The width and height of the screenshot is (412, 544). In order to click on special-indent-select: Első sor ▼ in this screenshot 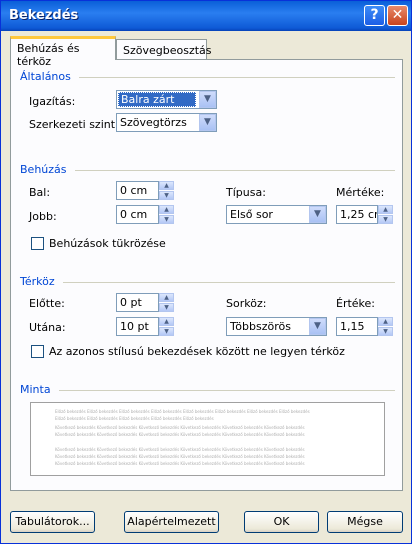, I will do `click(276, 214)`.